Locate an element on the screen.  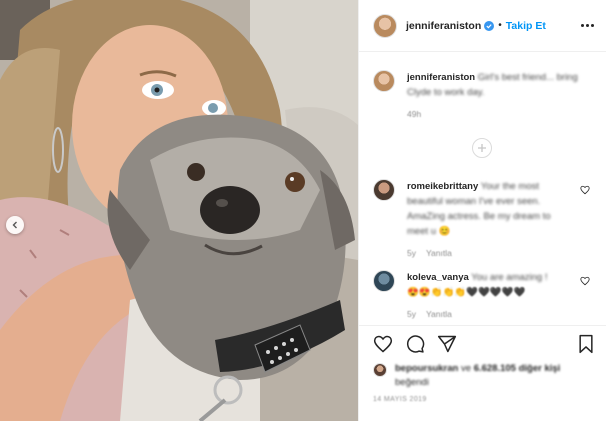
load-more-comments-button is located at coordinates (482, 148).